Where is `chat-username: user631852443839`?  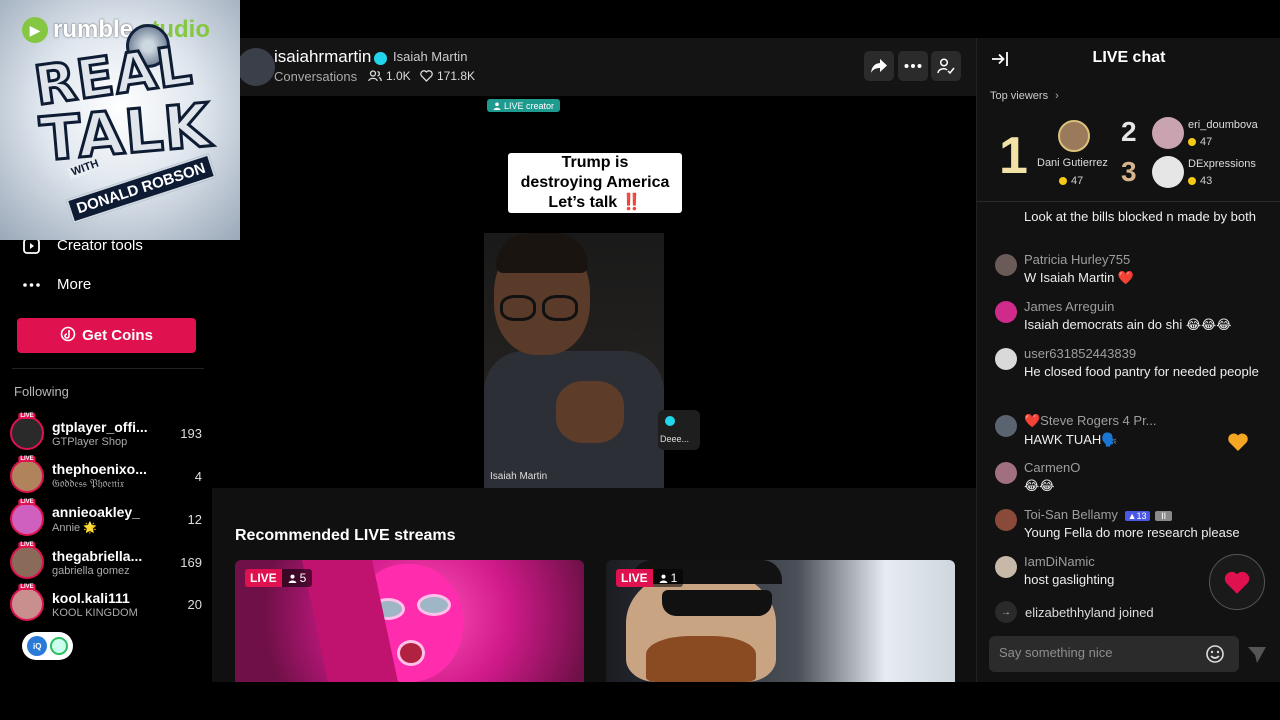 chat-username: user631852443839 is located at coordinates (1142, 353).